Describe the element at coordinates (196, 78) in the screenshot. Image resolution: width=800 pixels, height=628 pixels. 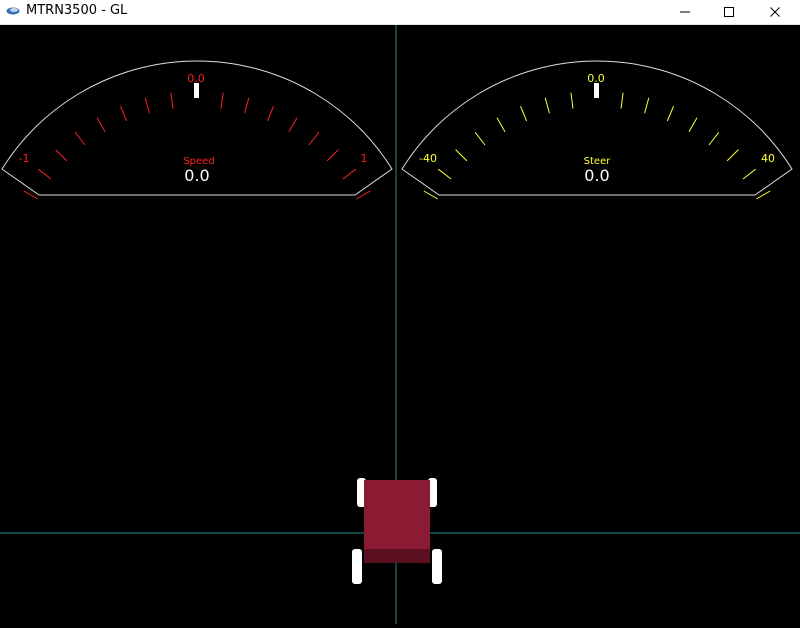
I see `speed-pointer-value: 0.0` at that location.